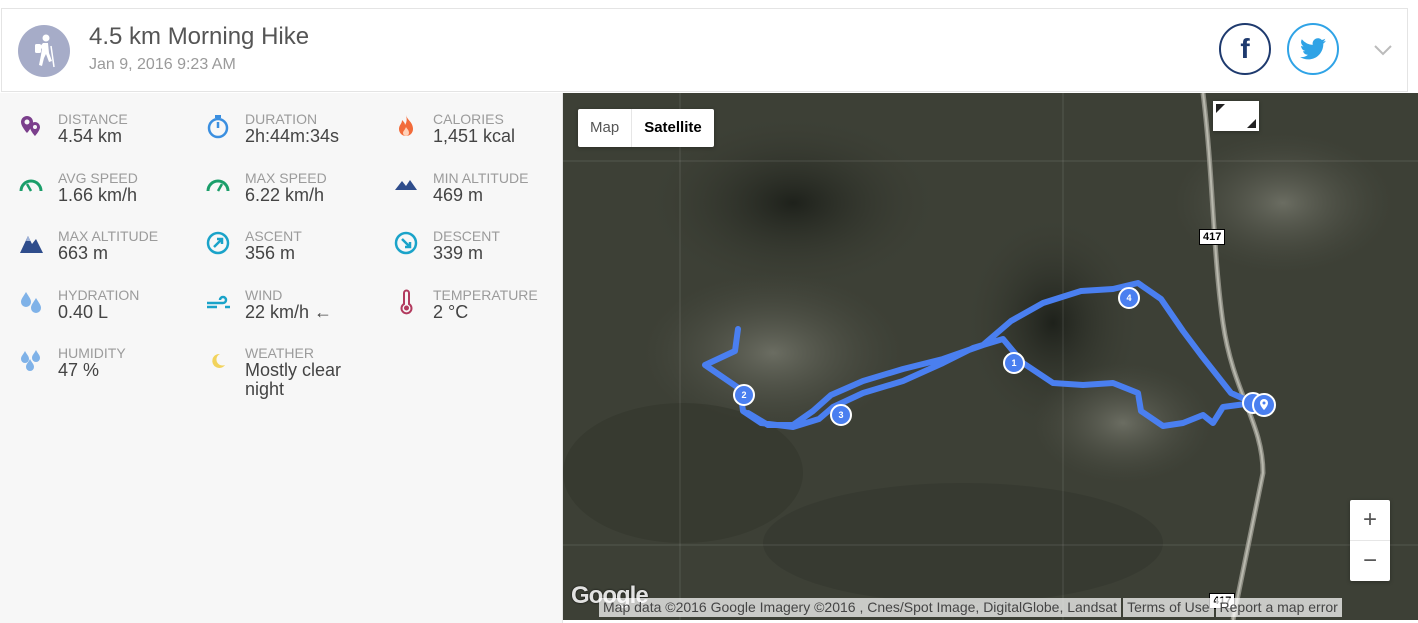 Image resolution: width=1418 pixels, height=623 pixels. I want to click on fullscreen-button, so click(1236, 116).